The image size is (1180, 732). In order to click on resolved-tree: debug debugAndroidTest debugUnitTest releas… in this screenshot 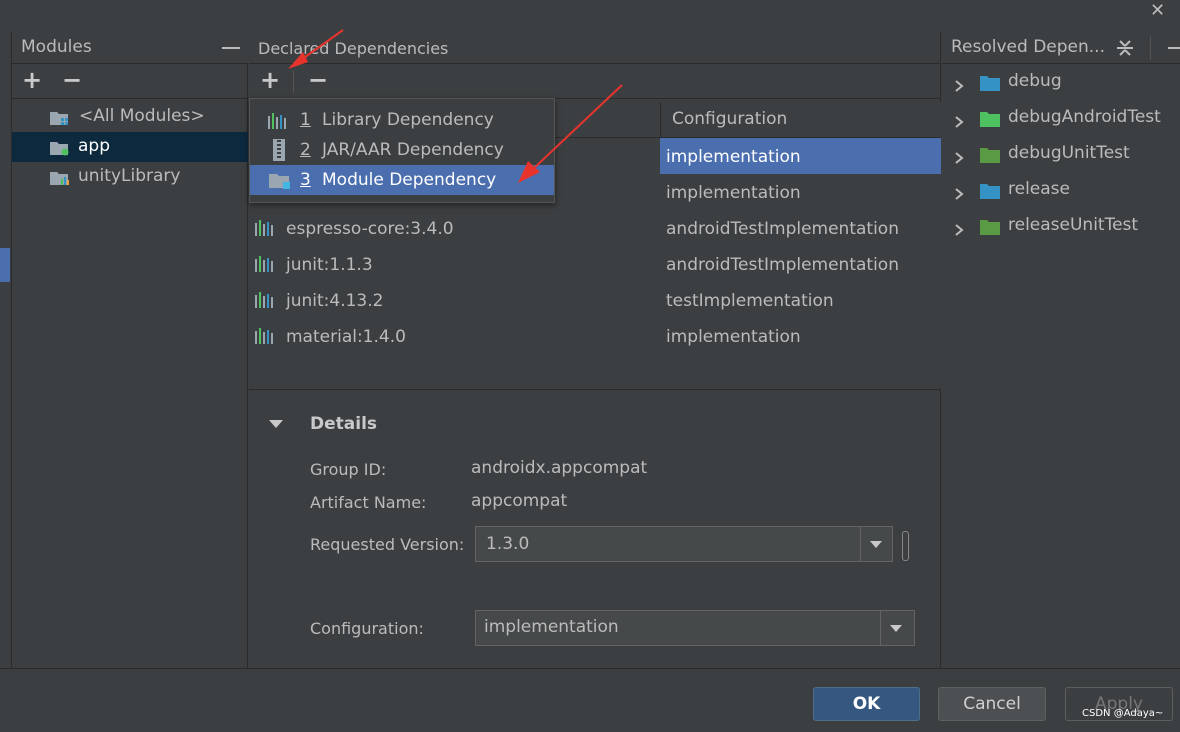, I will do `click(1061, 165)`.